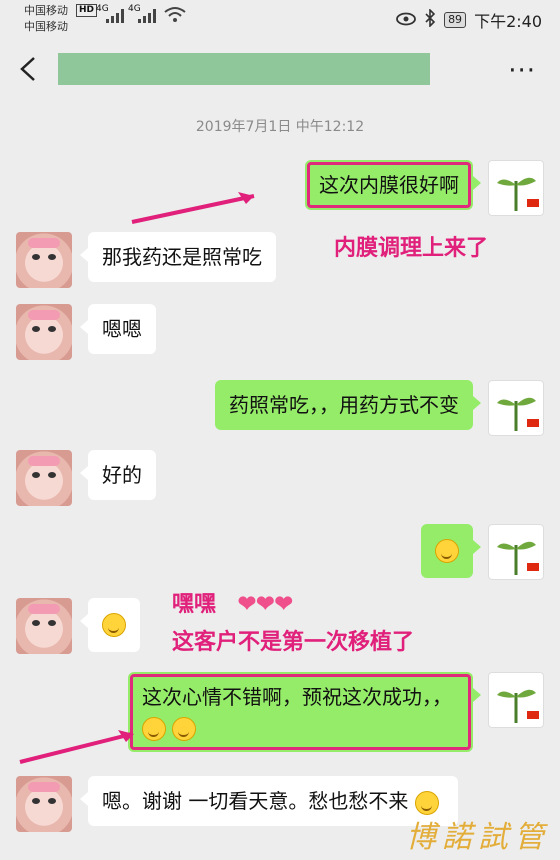 Image resolution: width=560 pixels, height=860 pixels. I want to click on message-bubble-outgoing, so click(451, 551).